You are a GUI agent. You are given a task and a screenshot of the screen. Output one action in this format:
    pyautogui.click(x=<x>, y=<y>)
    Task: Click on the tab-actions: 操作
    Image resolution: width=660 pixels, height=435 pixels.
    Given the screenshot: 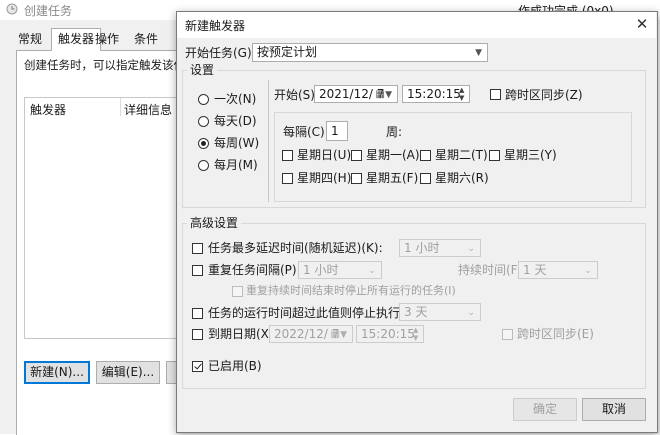 What is the action you would take?
    pyautogui.click(x=107, y=39)
    